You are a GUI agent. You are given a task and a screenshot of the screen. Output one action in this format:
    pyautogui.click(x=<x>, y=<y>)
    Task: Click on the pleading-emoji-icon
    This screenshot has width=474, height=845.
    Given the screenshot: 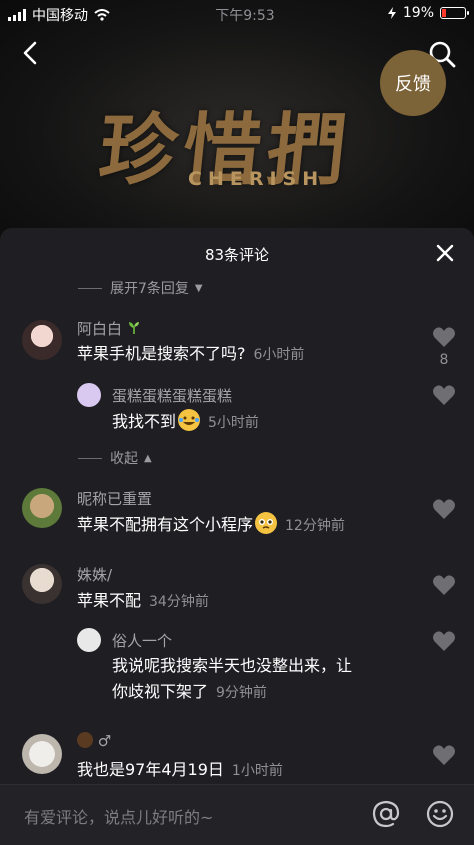 What is the action you would take?
    pyautogui.click(x=266, y=523)
    